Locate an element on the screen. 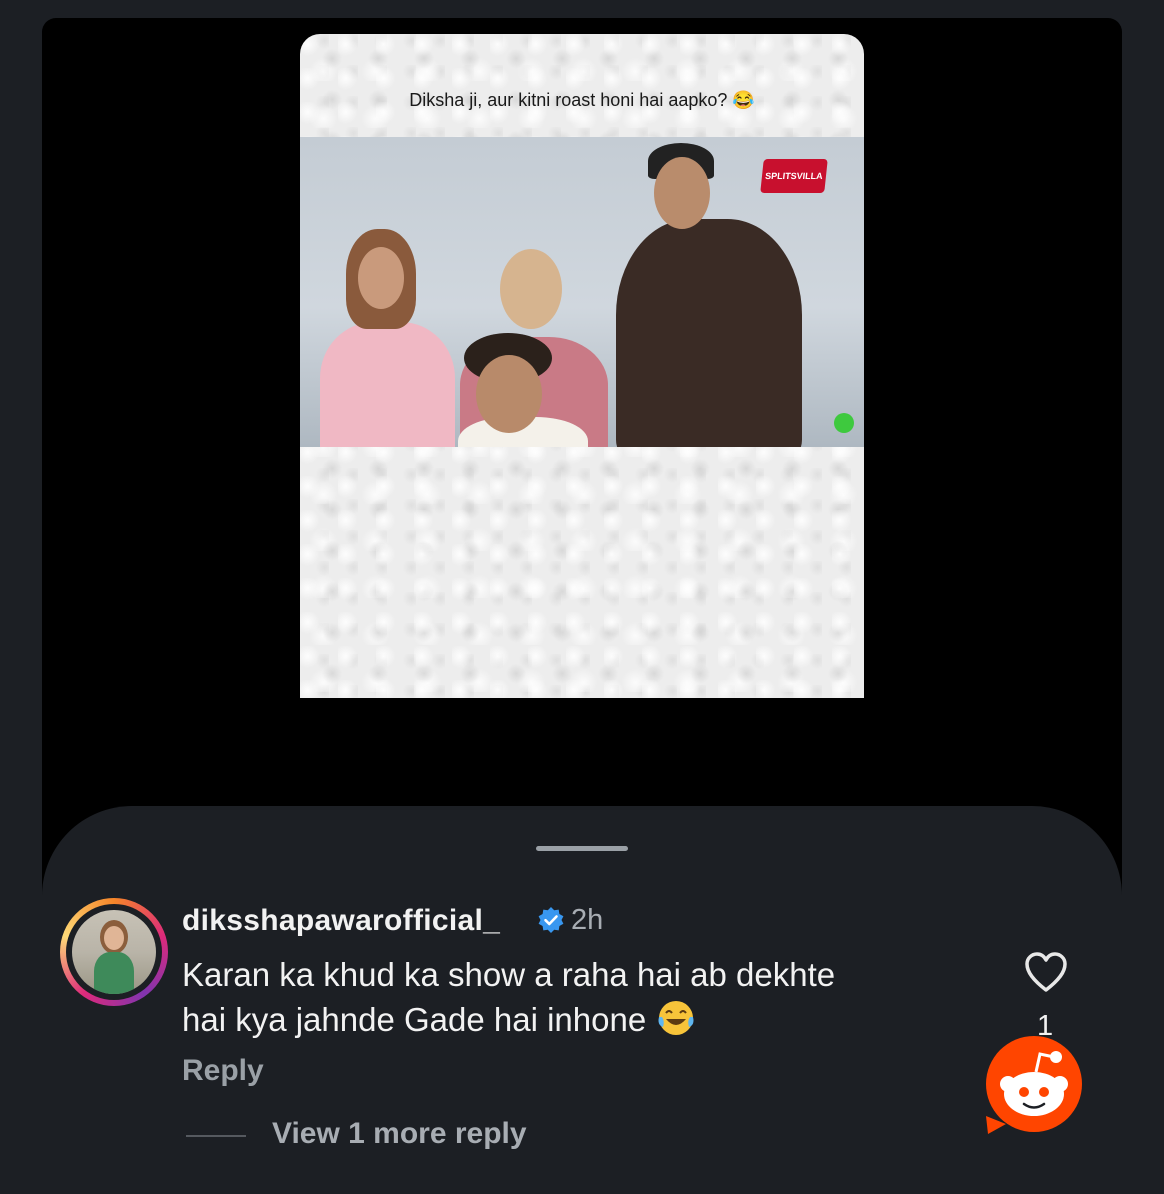  show-logo: SPLITSVILLA is located at coordinates (794, 176).